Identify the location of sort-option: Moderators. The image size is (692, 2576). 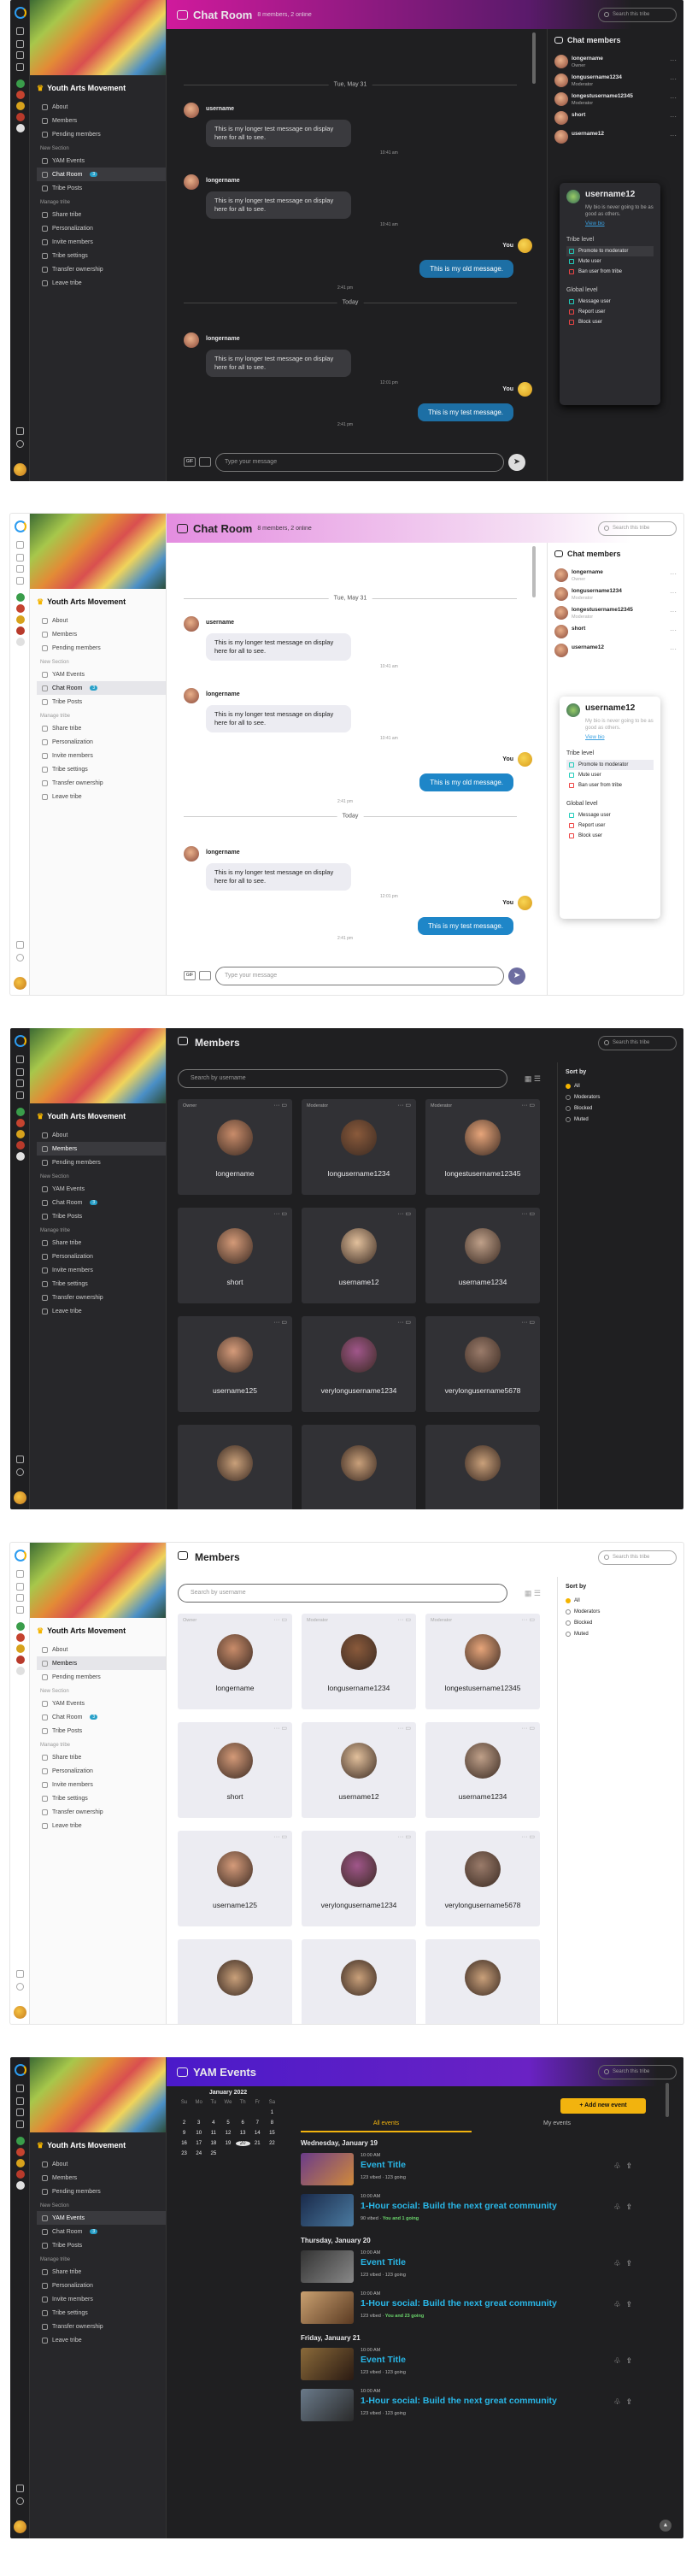
(583, 1097).